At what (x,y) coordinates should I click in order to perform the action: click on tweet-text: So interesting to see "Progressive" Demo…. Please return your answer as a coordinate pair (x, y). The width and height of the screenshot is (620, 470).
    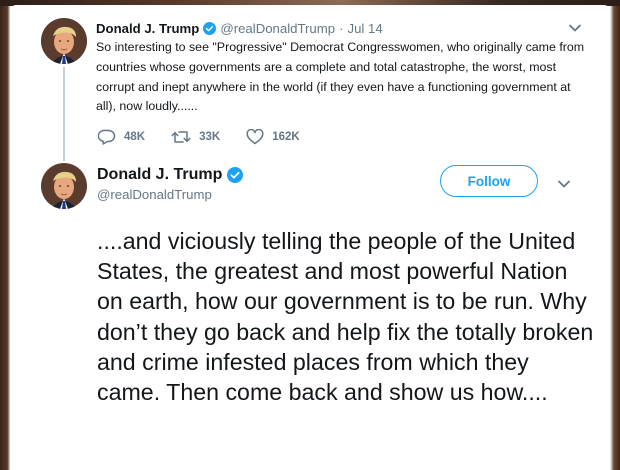
    Looking at the image, I should click on (340, 77).